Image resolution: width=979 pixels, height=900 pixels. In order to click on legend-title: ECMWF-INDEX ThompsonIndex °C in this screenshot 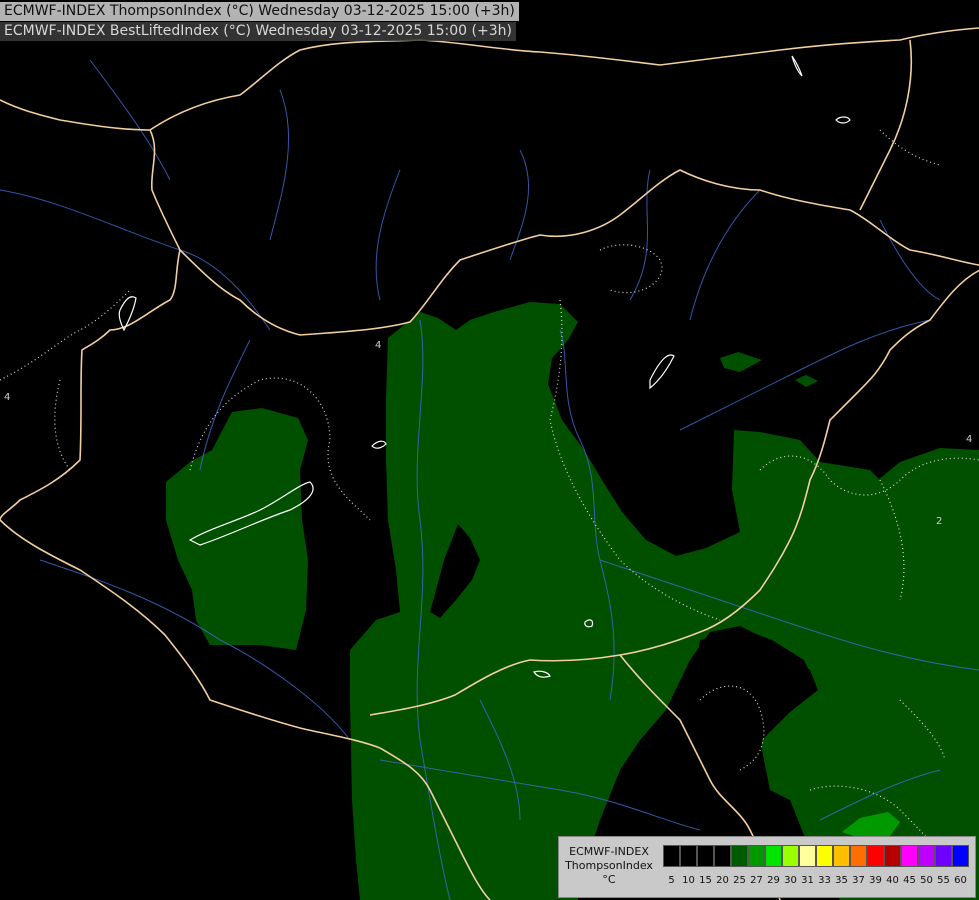, I will do `click(609, 866)`.